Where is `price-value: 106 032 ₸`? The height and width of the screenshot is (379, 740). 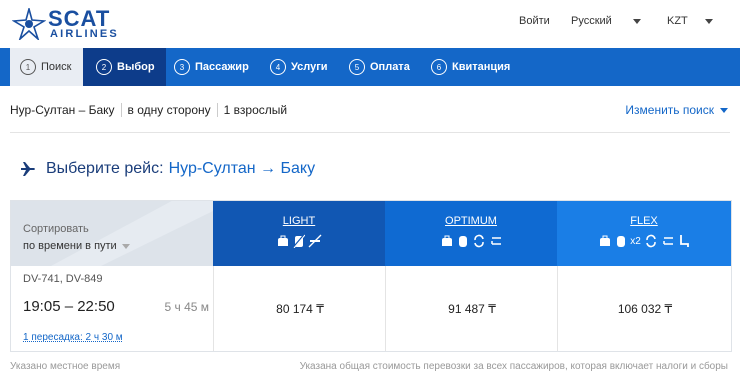 price-value: 106 032 ₸ is located at coordinates (645, 308).